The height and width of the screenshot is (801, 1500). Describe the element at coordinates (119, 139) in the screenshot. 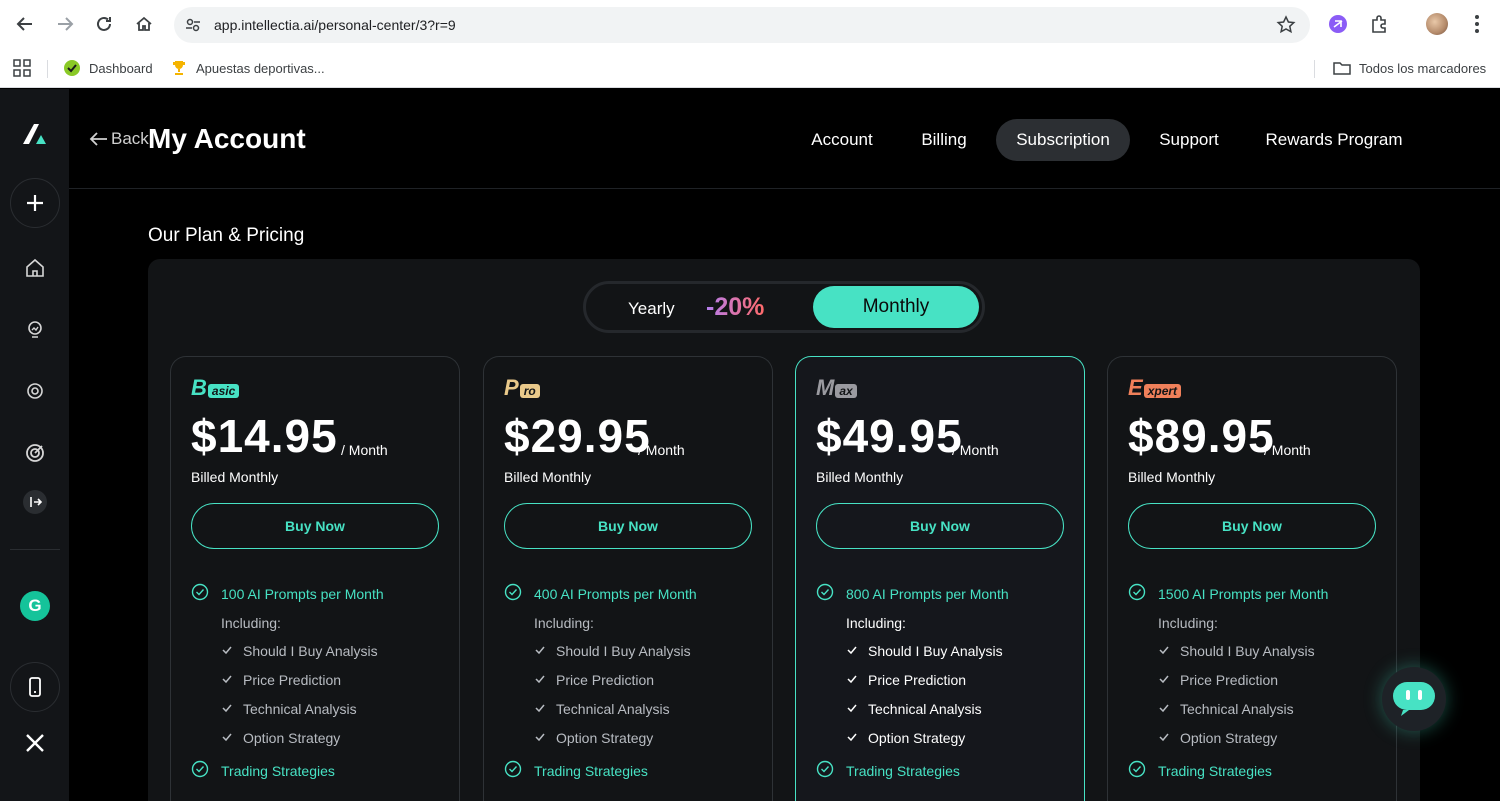

I see `back-link: Back` at that location.